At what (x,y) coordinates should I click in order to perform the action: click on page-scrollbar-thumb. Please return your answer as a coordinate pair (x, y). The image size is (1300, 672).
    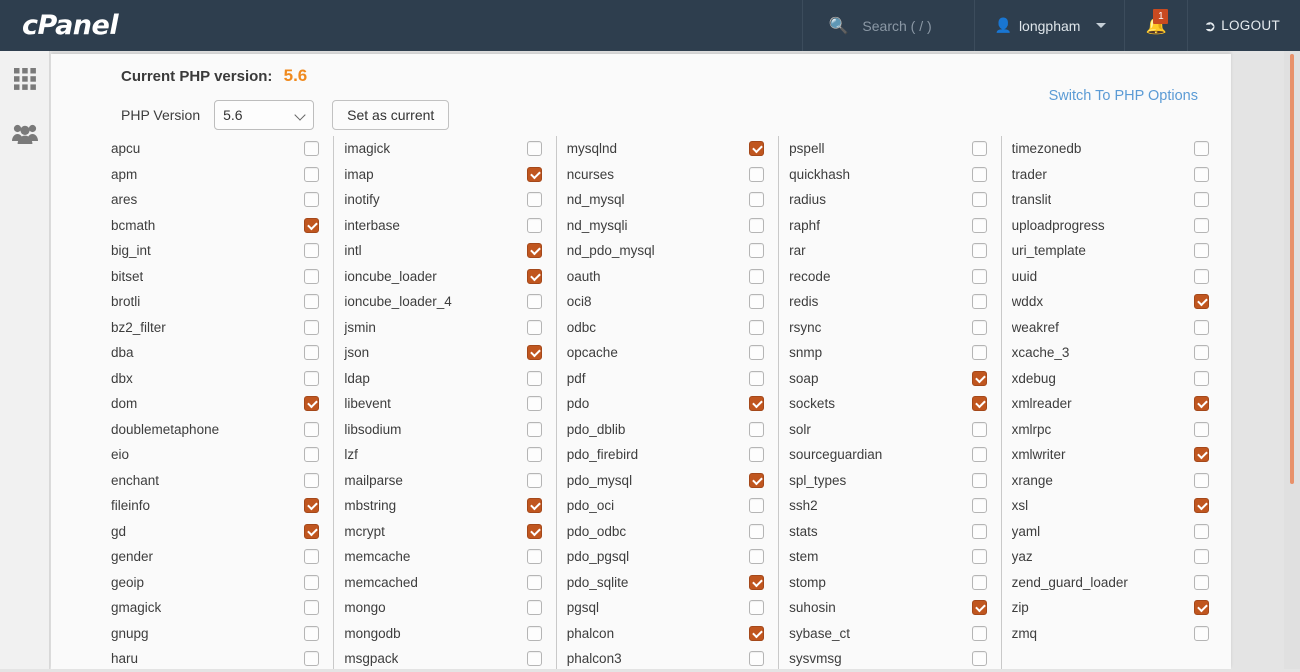
    Looking at the image, I should click on (1292, 269).